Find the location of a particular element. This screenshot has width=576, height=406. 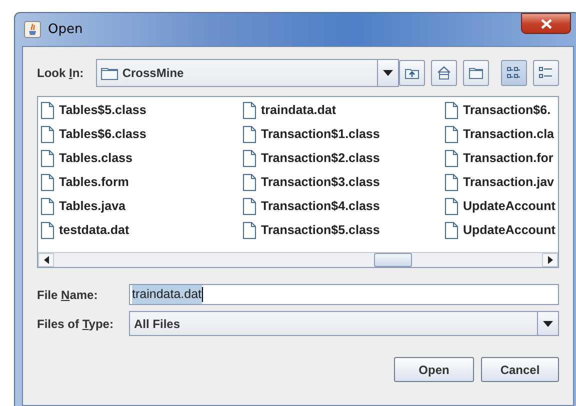

file-name-label: File Name: is located at coordinates (68, 295).